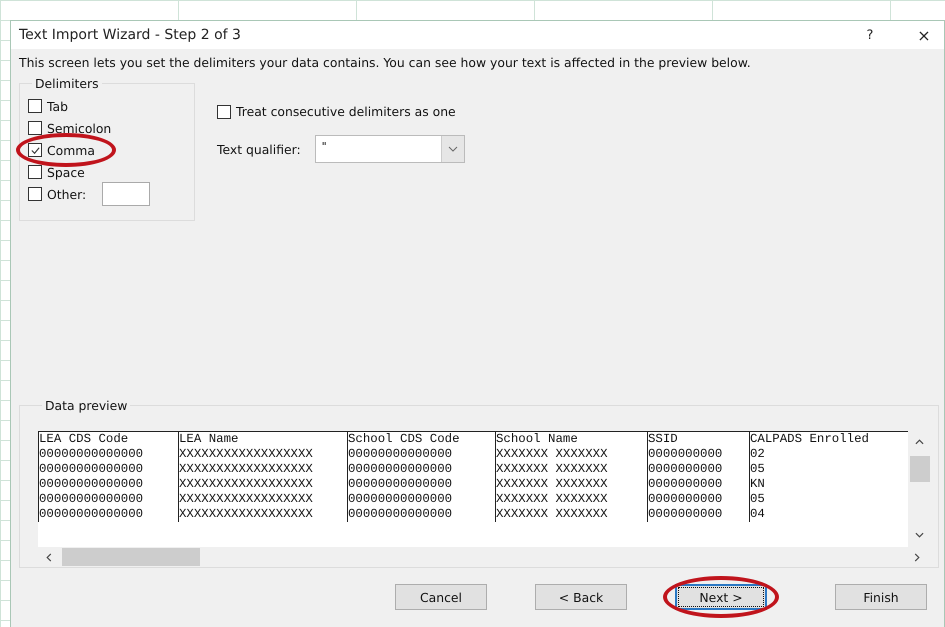  I want to click on column-header: School CDS Code, so click(421, 439).